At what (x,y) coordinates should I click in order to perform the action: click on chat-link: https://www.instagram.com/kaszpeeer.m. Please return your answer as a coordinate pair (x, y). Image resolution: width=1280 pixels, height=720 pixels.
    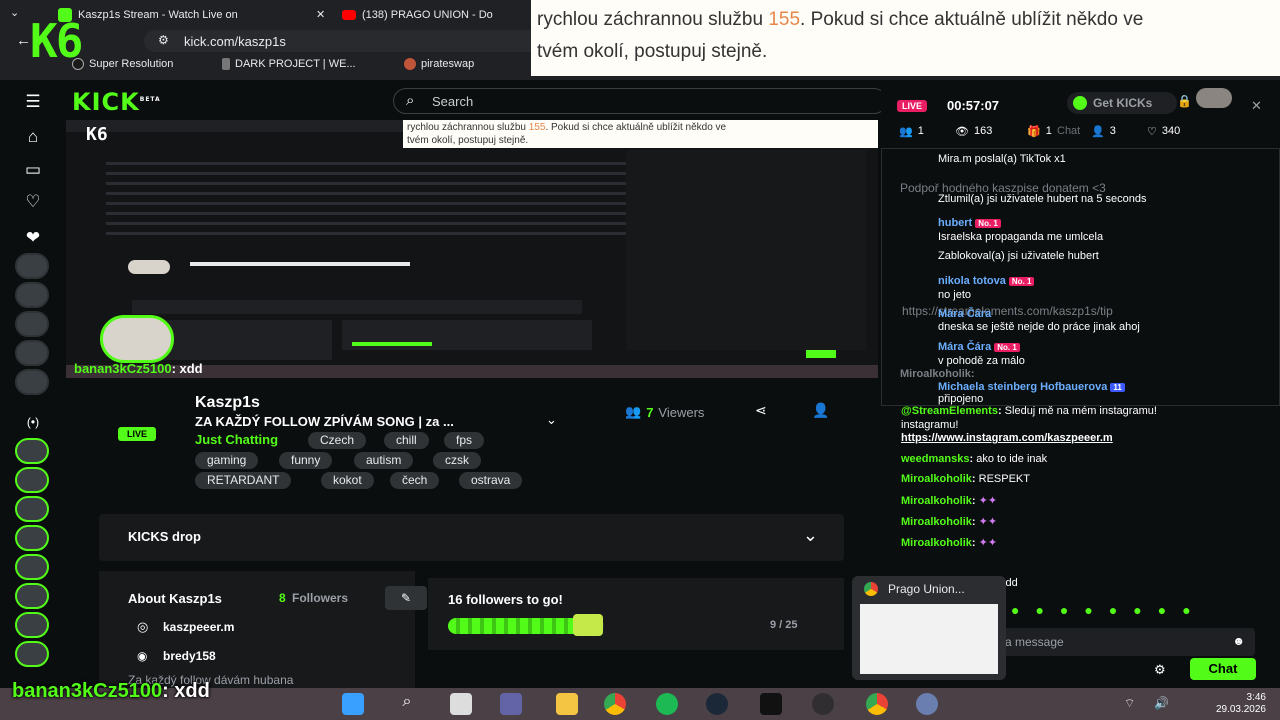
    Looking at the image, I should click on (1007, 438).